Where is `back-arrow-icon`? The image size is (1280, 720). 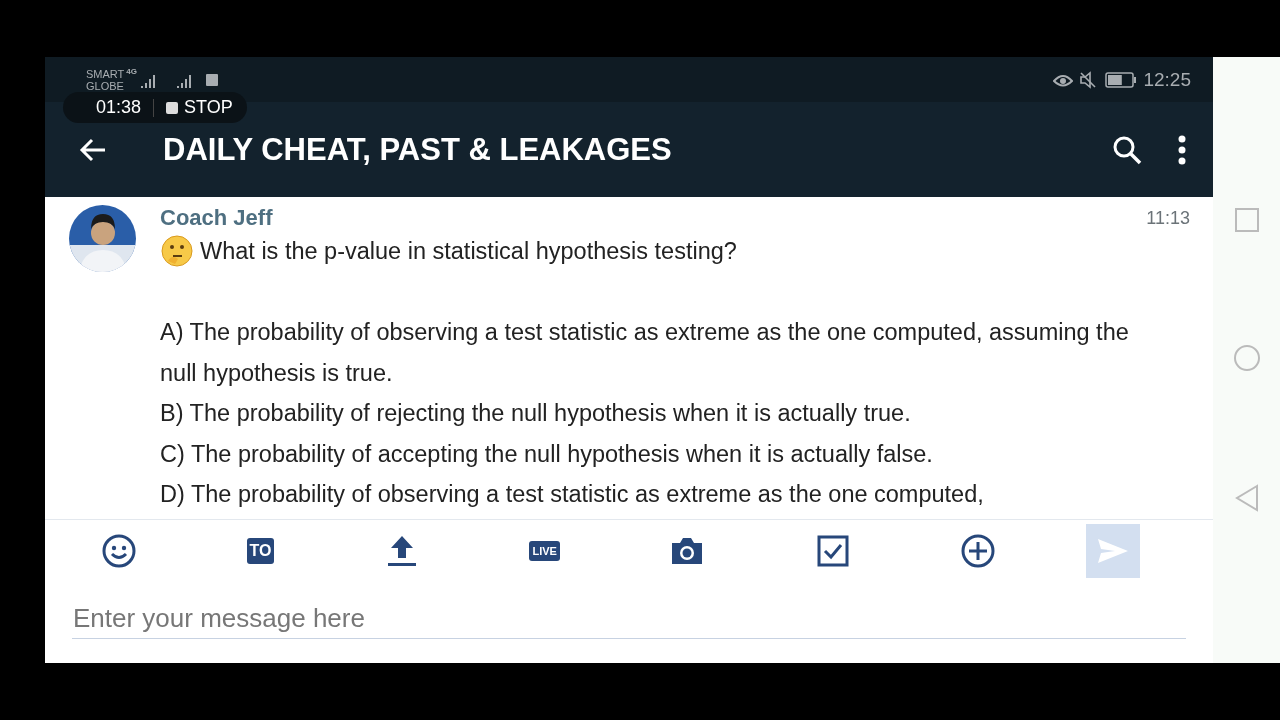 back-arrow-icon is located at coordinates (93, 149).